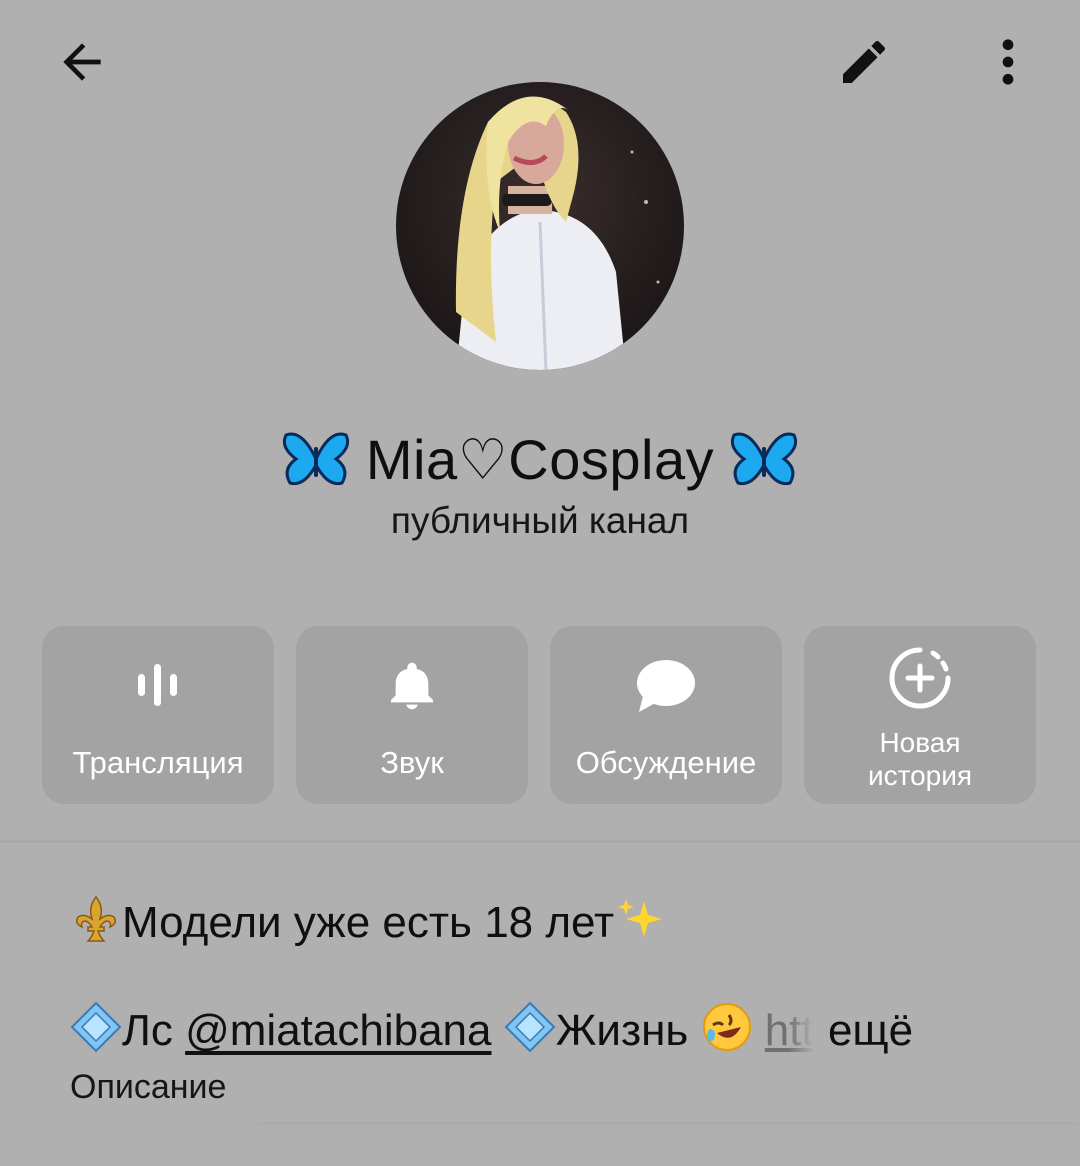  Describe the element at coordinates (920, 775) in the screenshot. I see `new-story-label-line2: история` at that location.